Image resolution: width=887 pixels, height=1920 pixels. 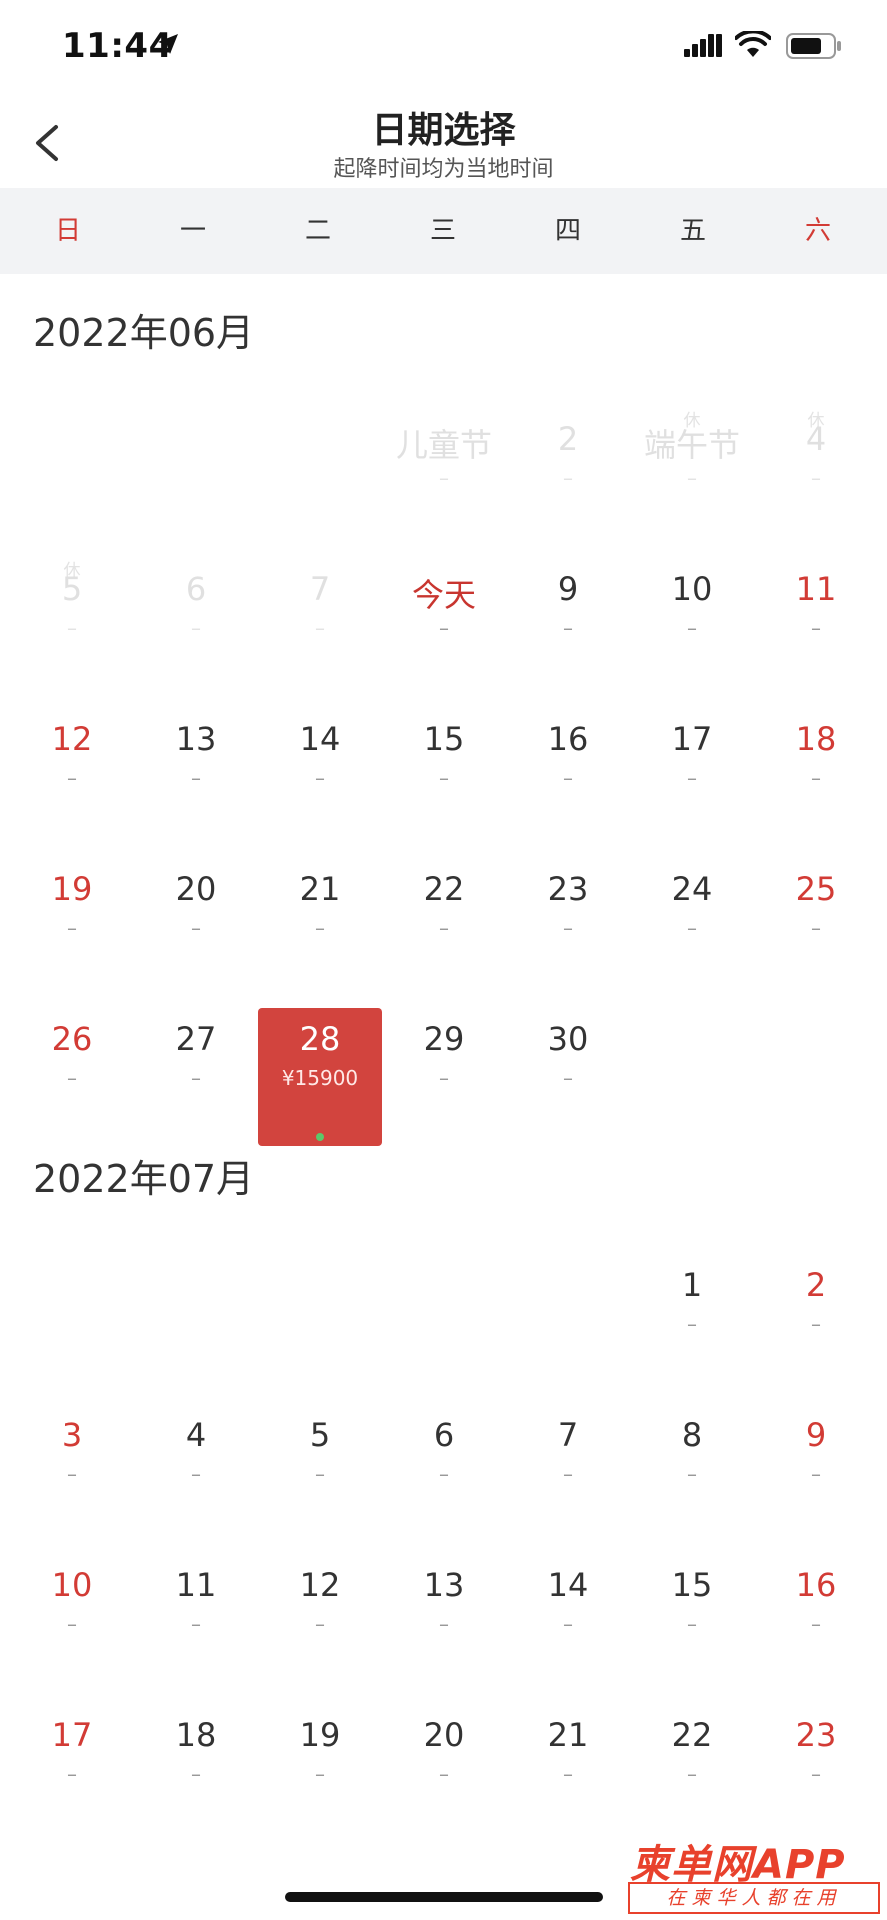 What do you see at coordinates (816, 477) in the screenshot?
I see `calendar-day: 休 4–` at bounding box center [816, 477].